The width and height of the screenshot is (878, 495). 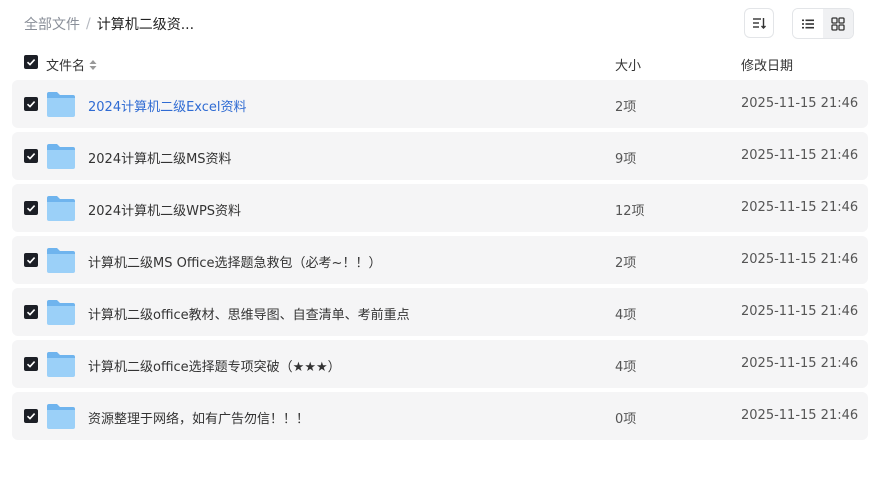 I want to click on file-name-link: 资源整理于网络，如有广告勿信！！！, so click(x=198, y=417).